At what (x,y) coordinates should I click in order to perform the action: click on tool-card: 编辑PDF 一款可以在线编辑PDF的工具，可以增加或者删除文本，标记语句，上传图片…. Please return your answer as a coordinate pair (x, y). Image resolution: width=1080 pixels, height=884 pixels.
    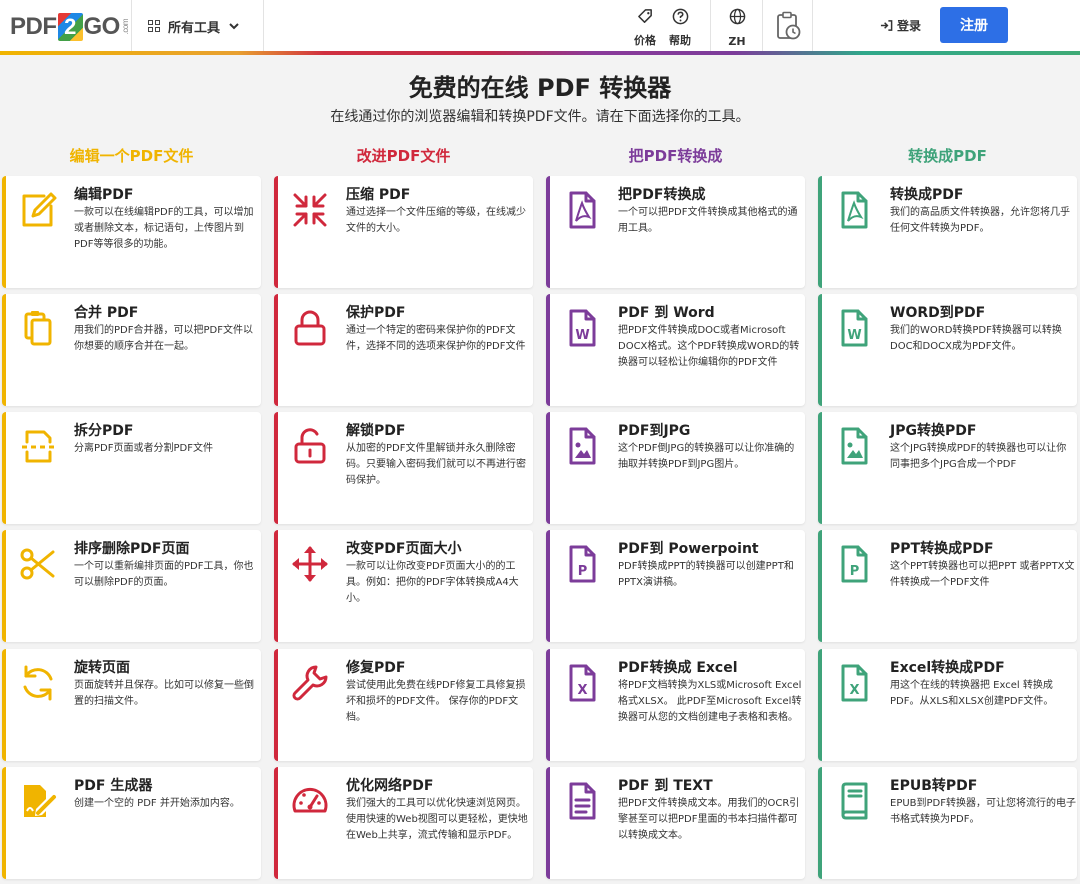
    Looking at the image, I should click on (131, 232).